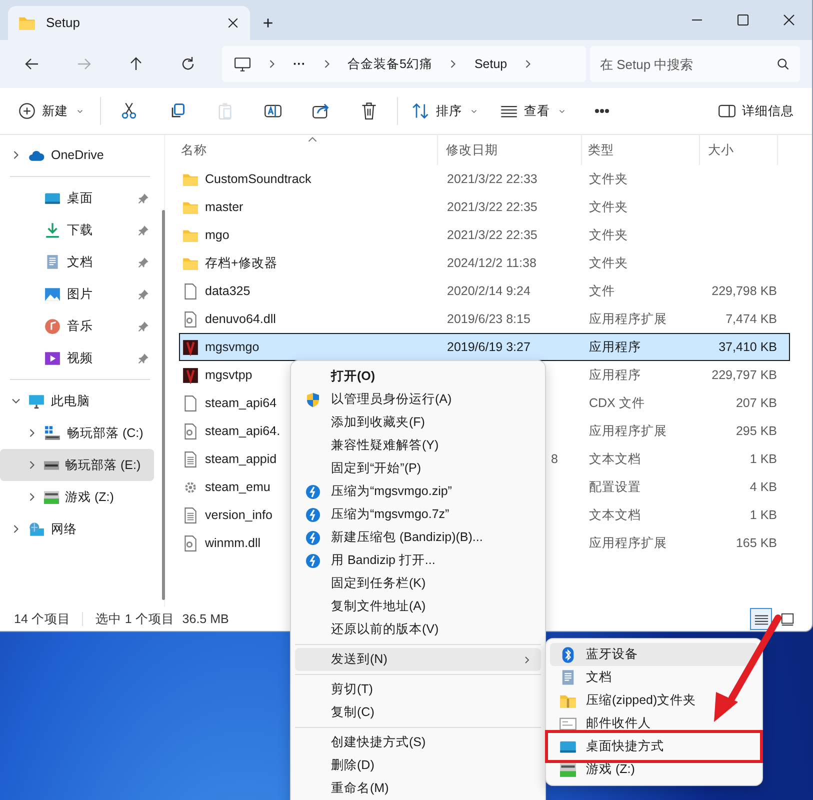  Describe the element at coordinates (238, 515) in the screenshot. I see `file-name: version_info` at that location.